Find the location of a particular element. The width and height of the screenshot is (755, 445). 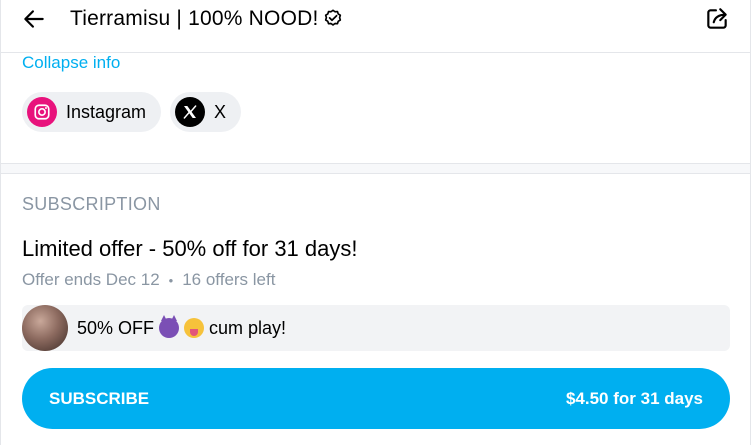

offer-meta: Offer ends Dec 12 • 16 offers left is located at coordinates (148, 280).